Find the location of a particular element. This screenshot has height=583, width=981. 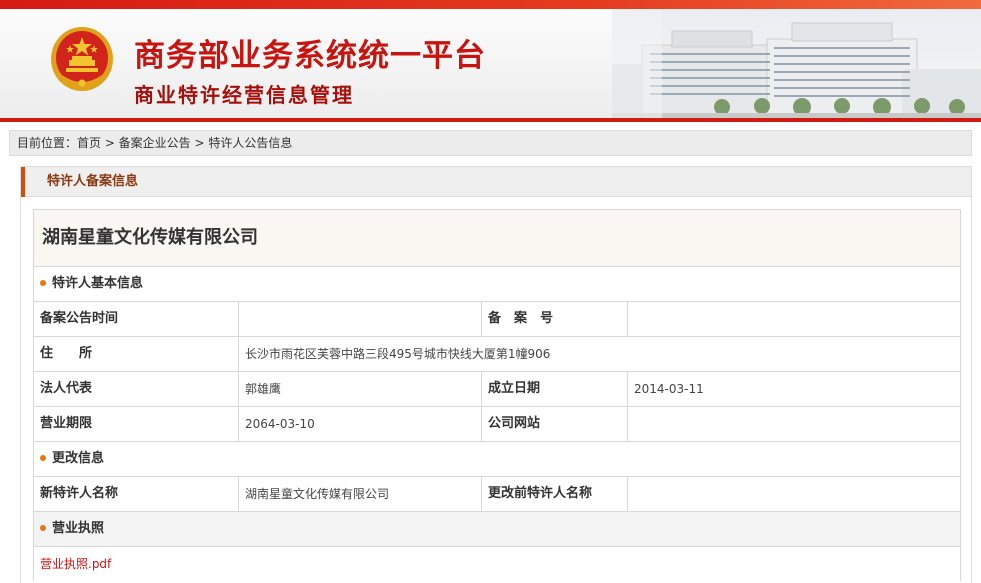

table-row: 备案公告时间 备 案 号 is located at coordinates (497, 319).